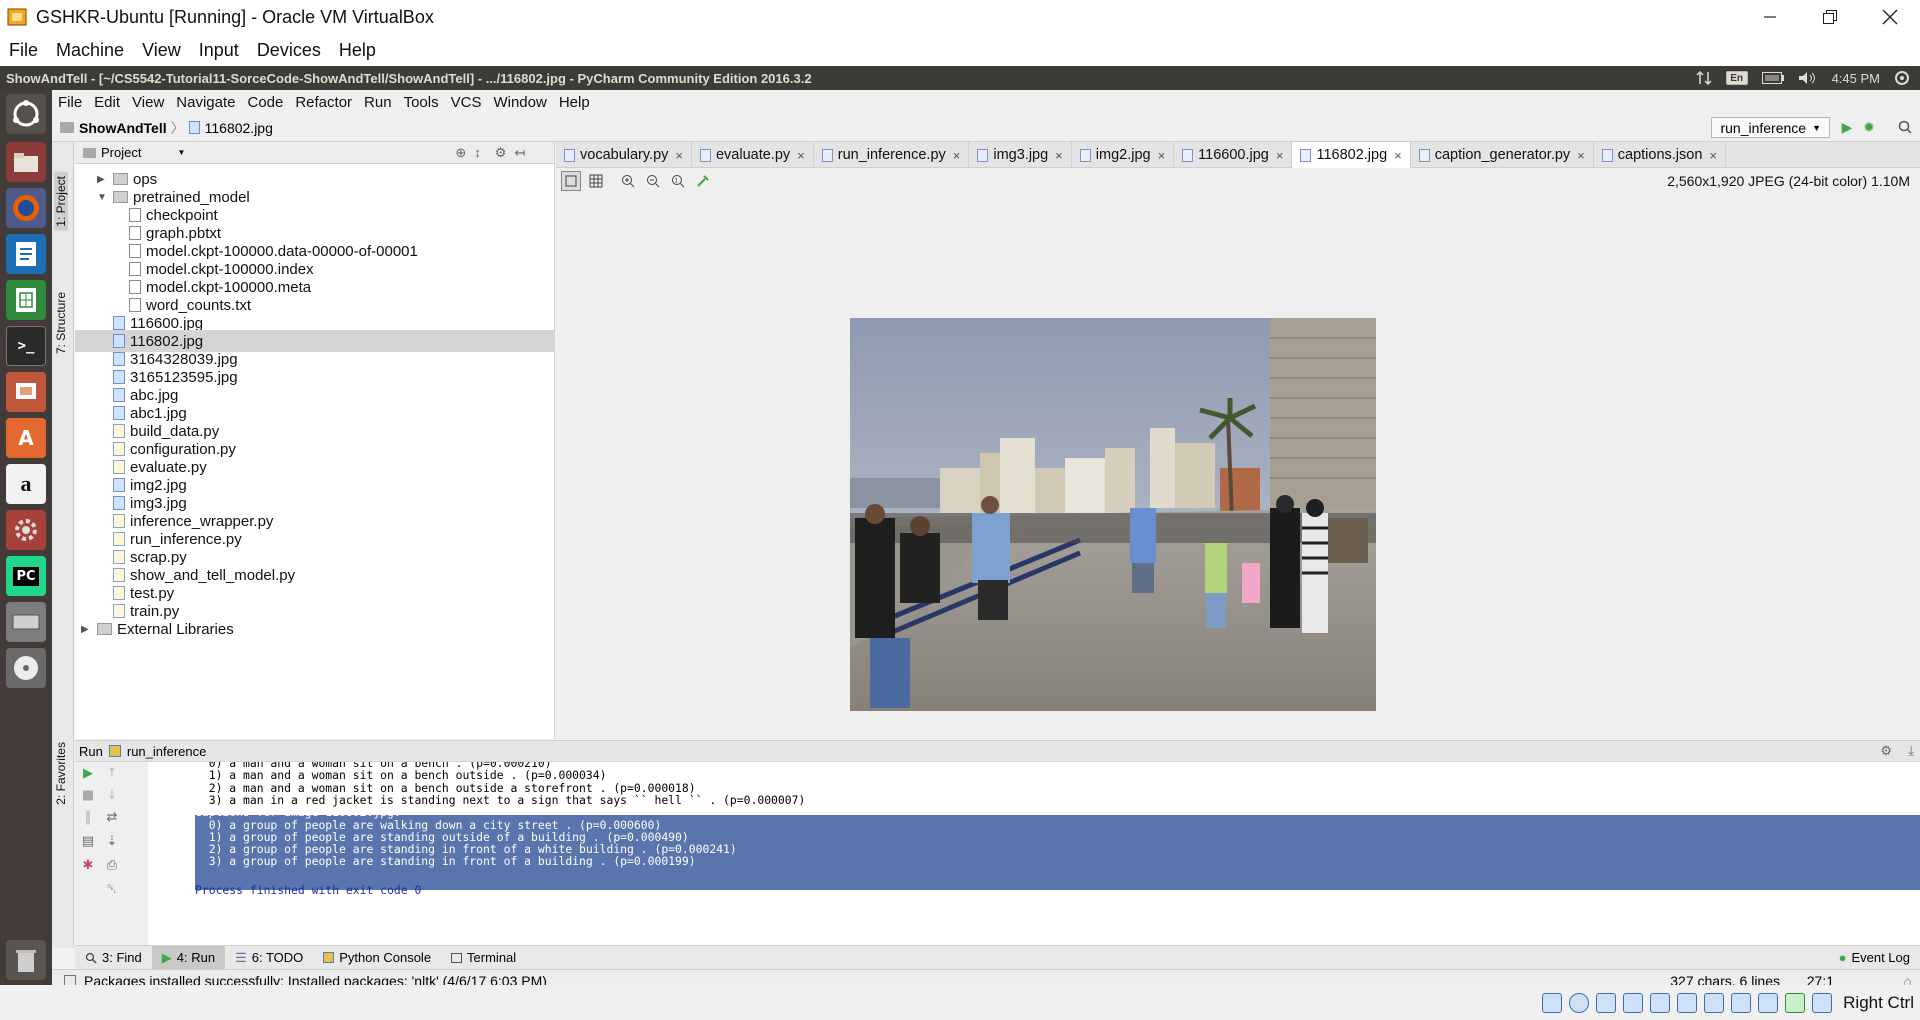  I want to click on menu-view: View, so click(148, 102).